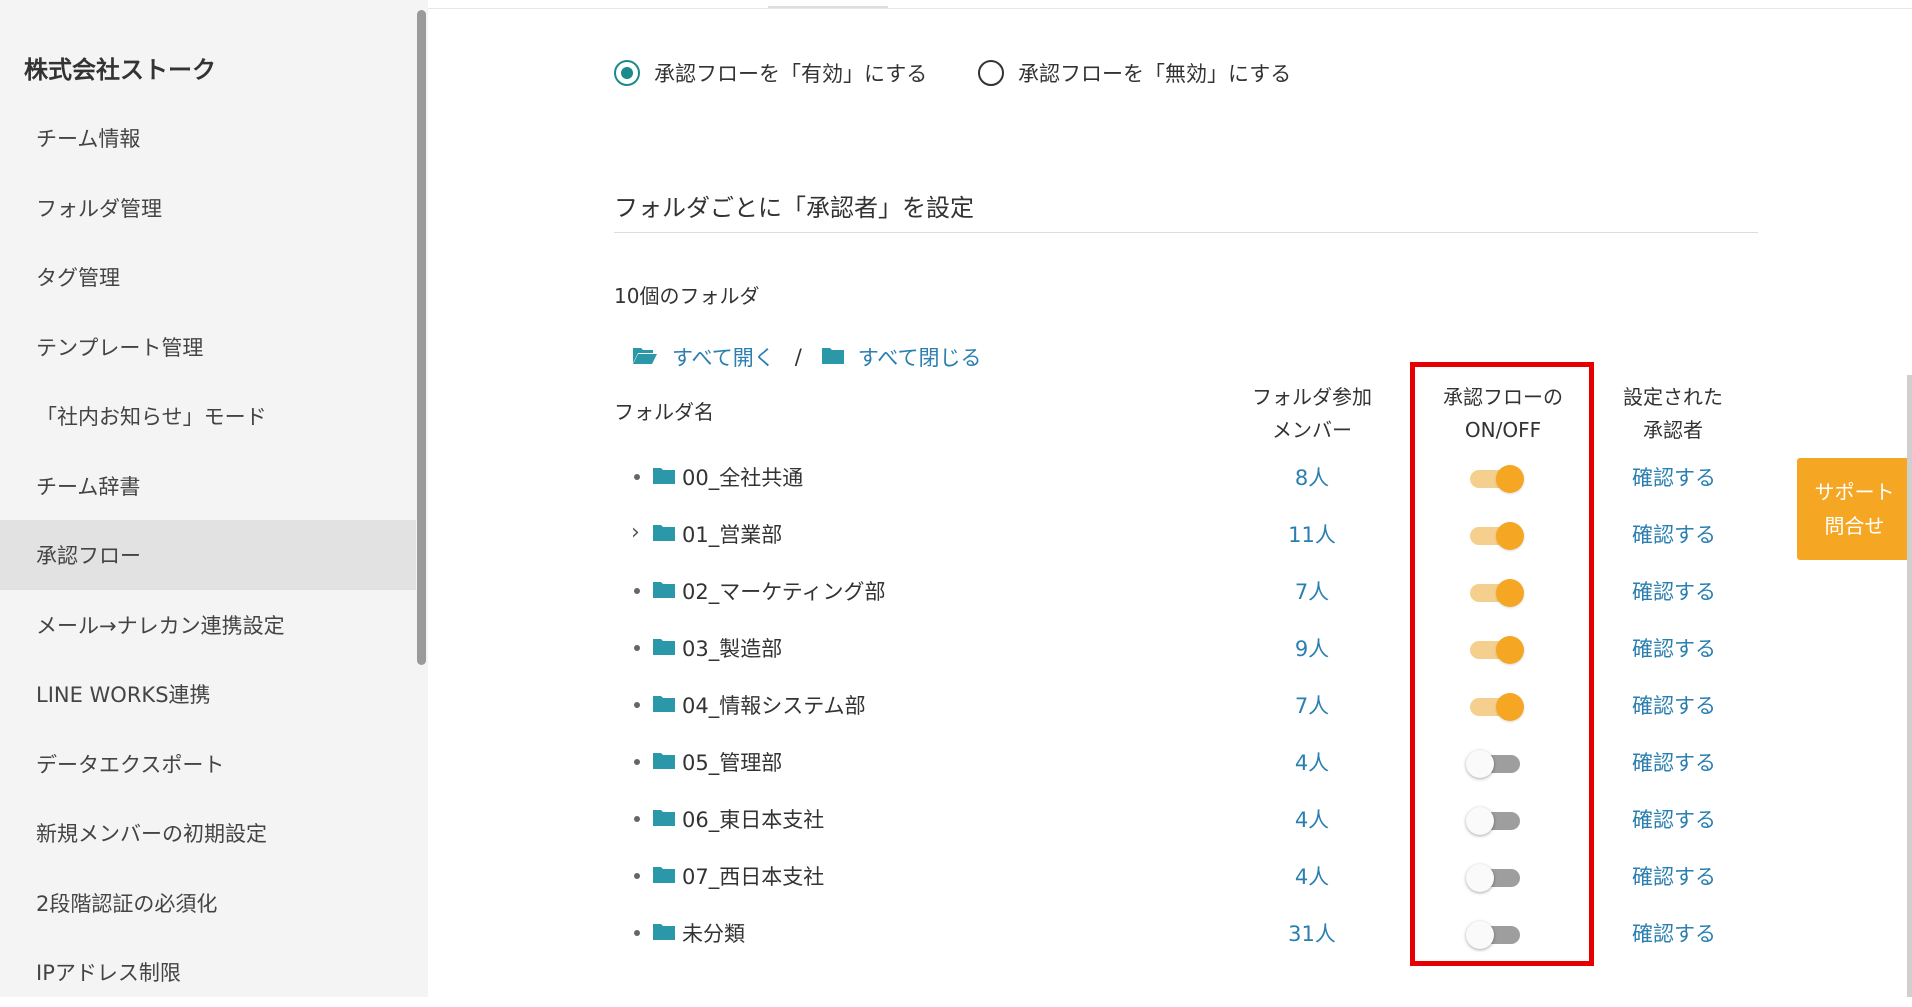 The width and height of the screenshot is (1912, 1007). Describe the element at coordinates (1673, 430) in the screenshot. I see `column-header-approver-line2: 承認者` at that location.